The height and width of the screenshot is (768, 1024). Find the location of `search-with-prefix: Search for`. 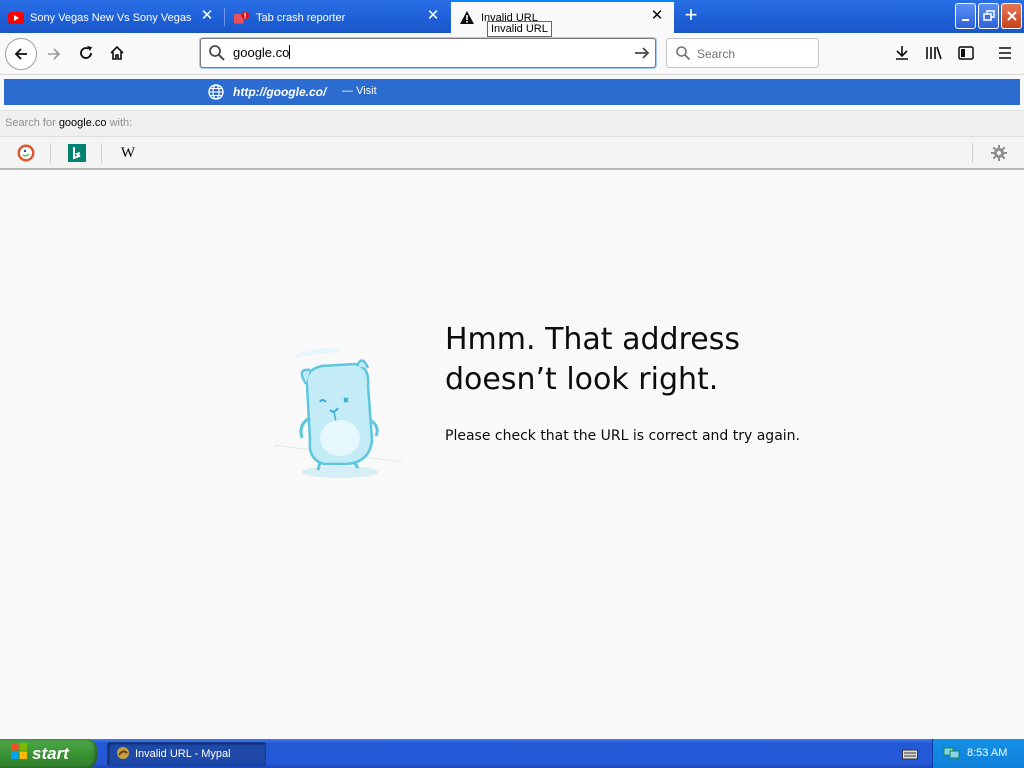

search-with-prefix: Search for is located at coordinates (30, 123).